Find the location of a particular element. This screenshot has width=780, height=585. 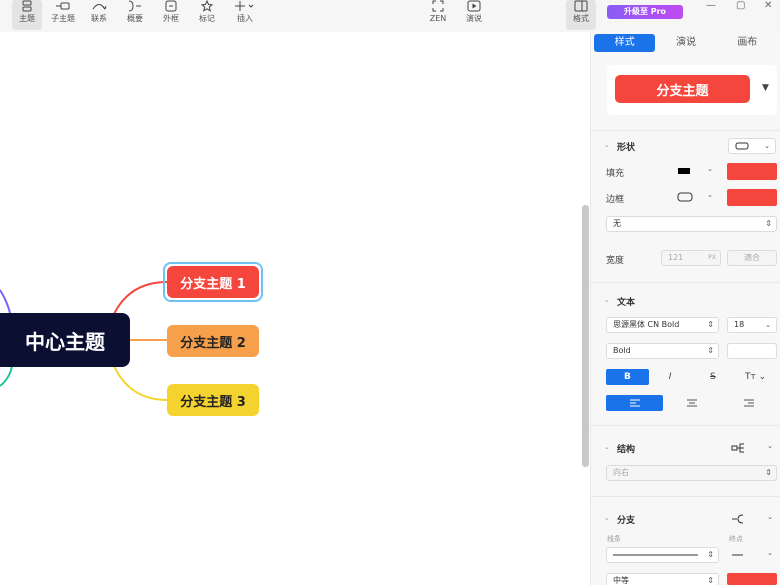

text-section-title: 文本 is located at coordinates (626, 303).